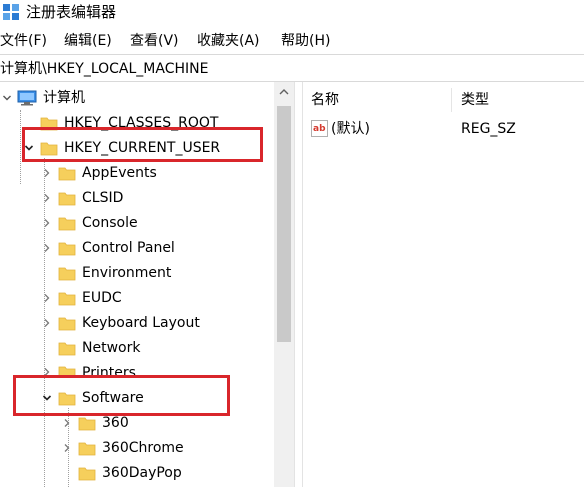 The height and width of the screenshot is (487, 584). I want to click on tree-item-label: EUDC, so click(102, 297).